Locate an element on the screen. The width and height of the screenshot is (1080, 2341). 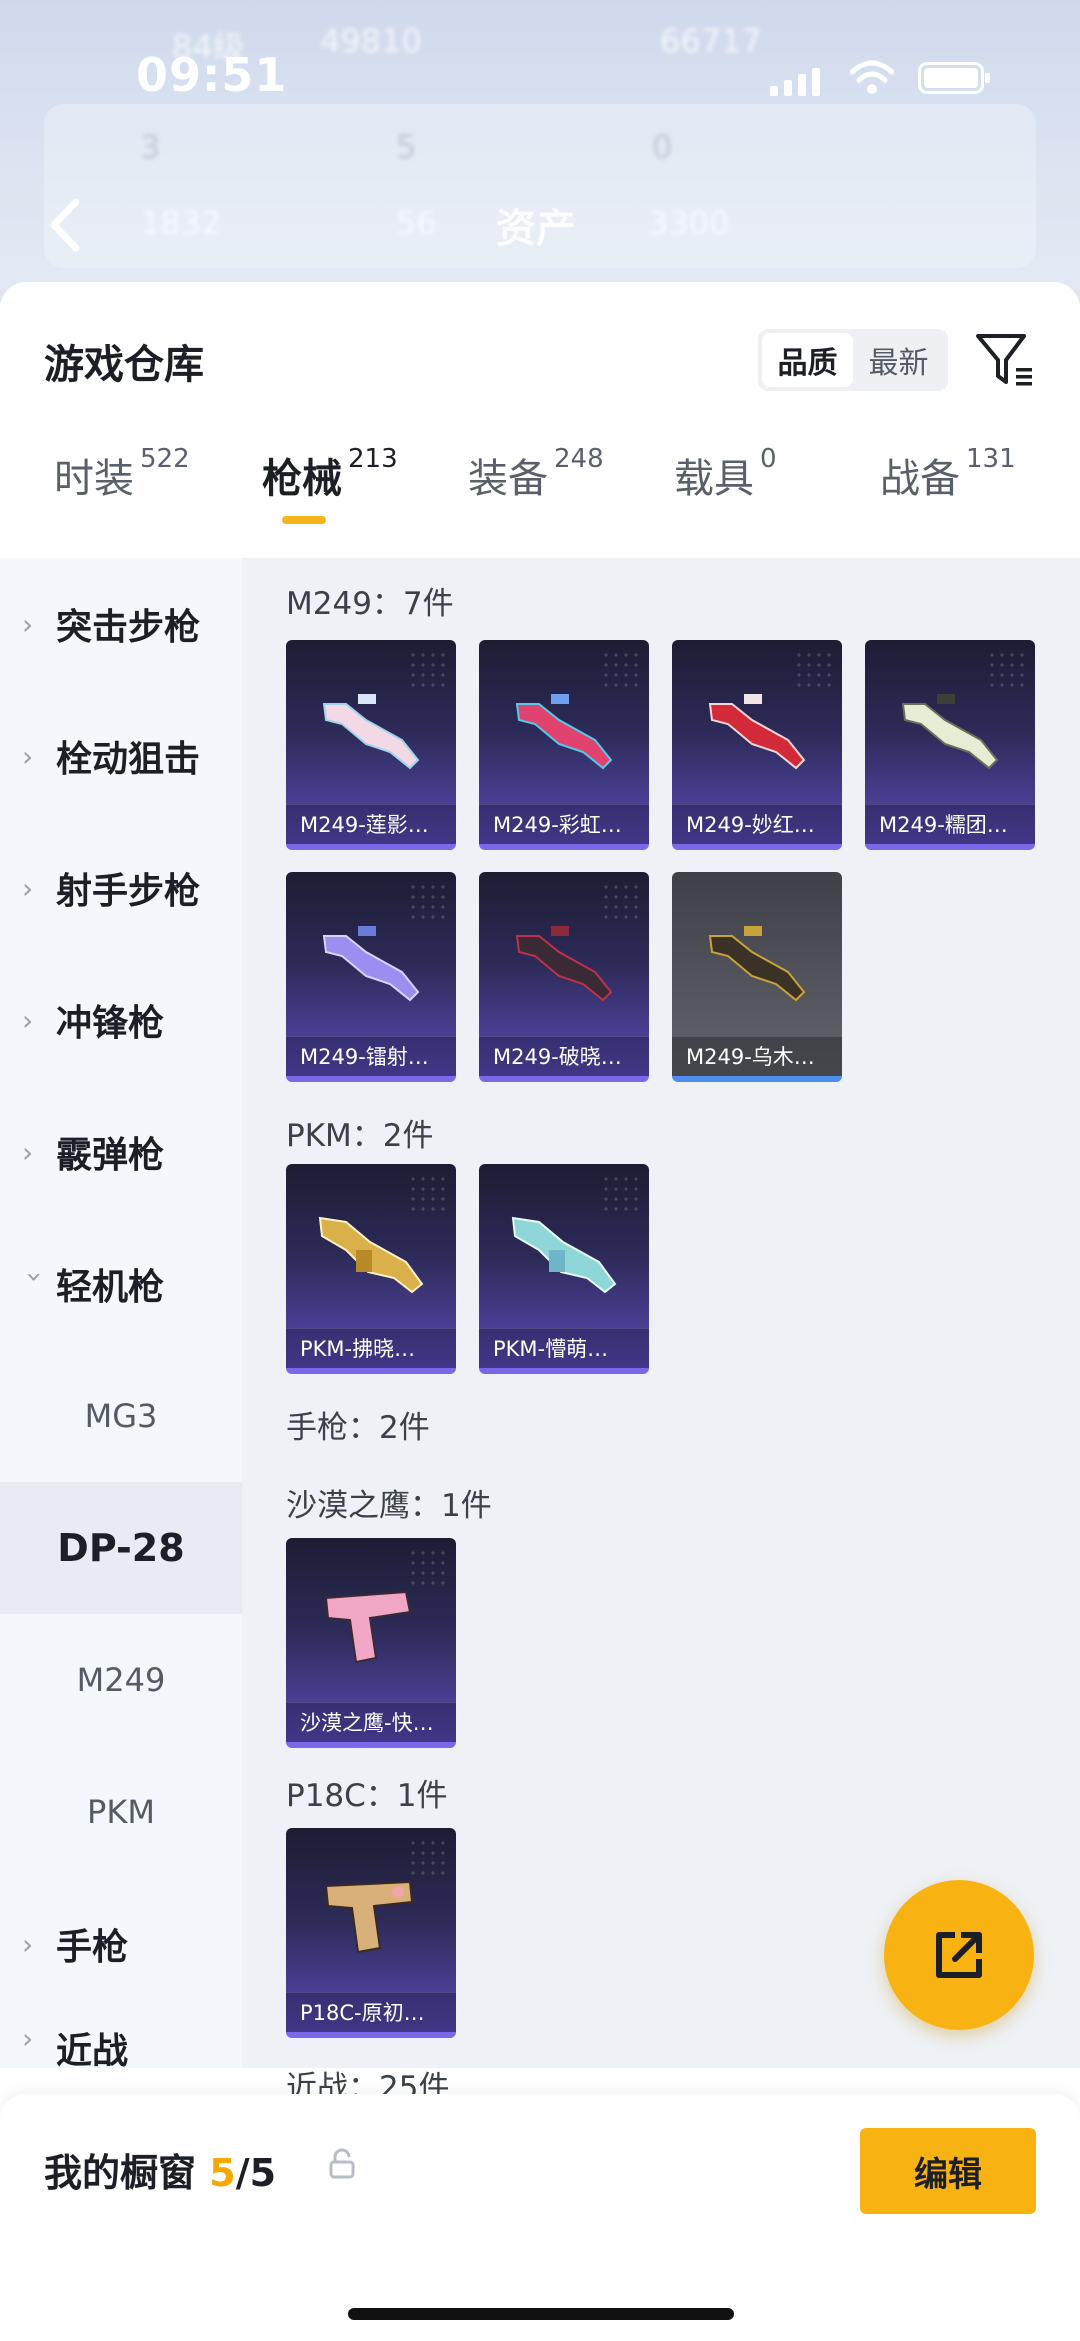
tab-supplies: 战备 131 is located at coordinates (948, 474).